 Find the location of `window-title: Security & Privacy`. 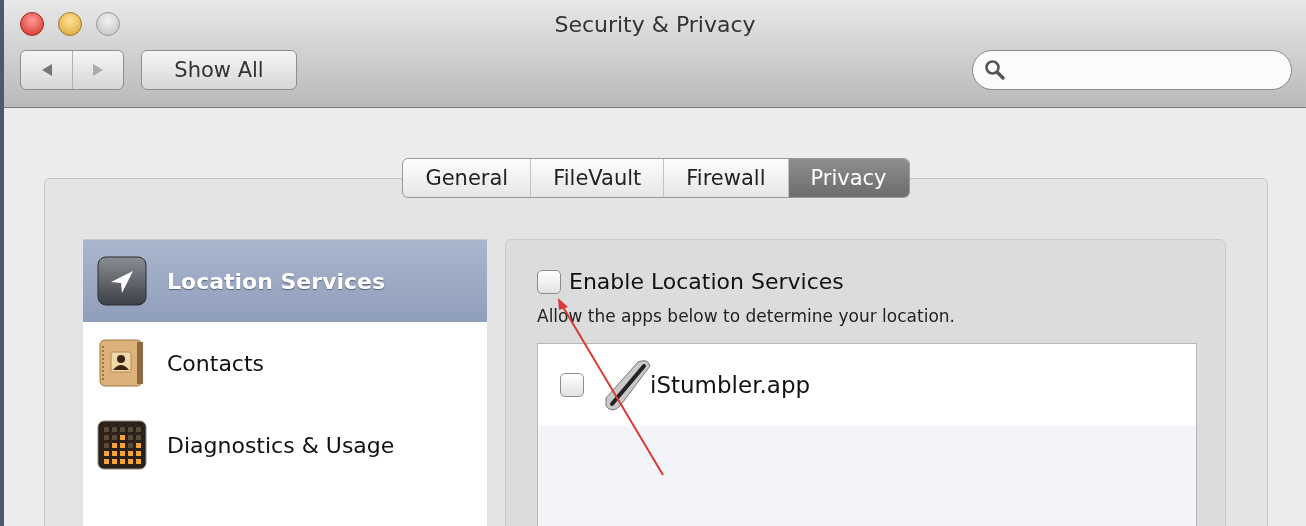

window-title: Security & Privacy is located at coordinates (655, 24).